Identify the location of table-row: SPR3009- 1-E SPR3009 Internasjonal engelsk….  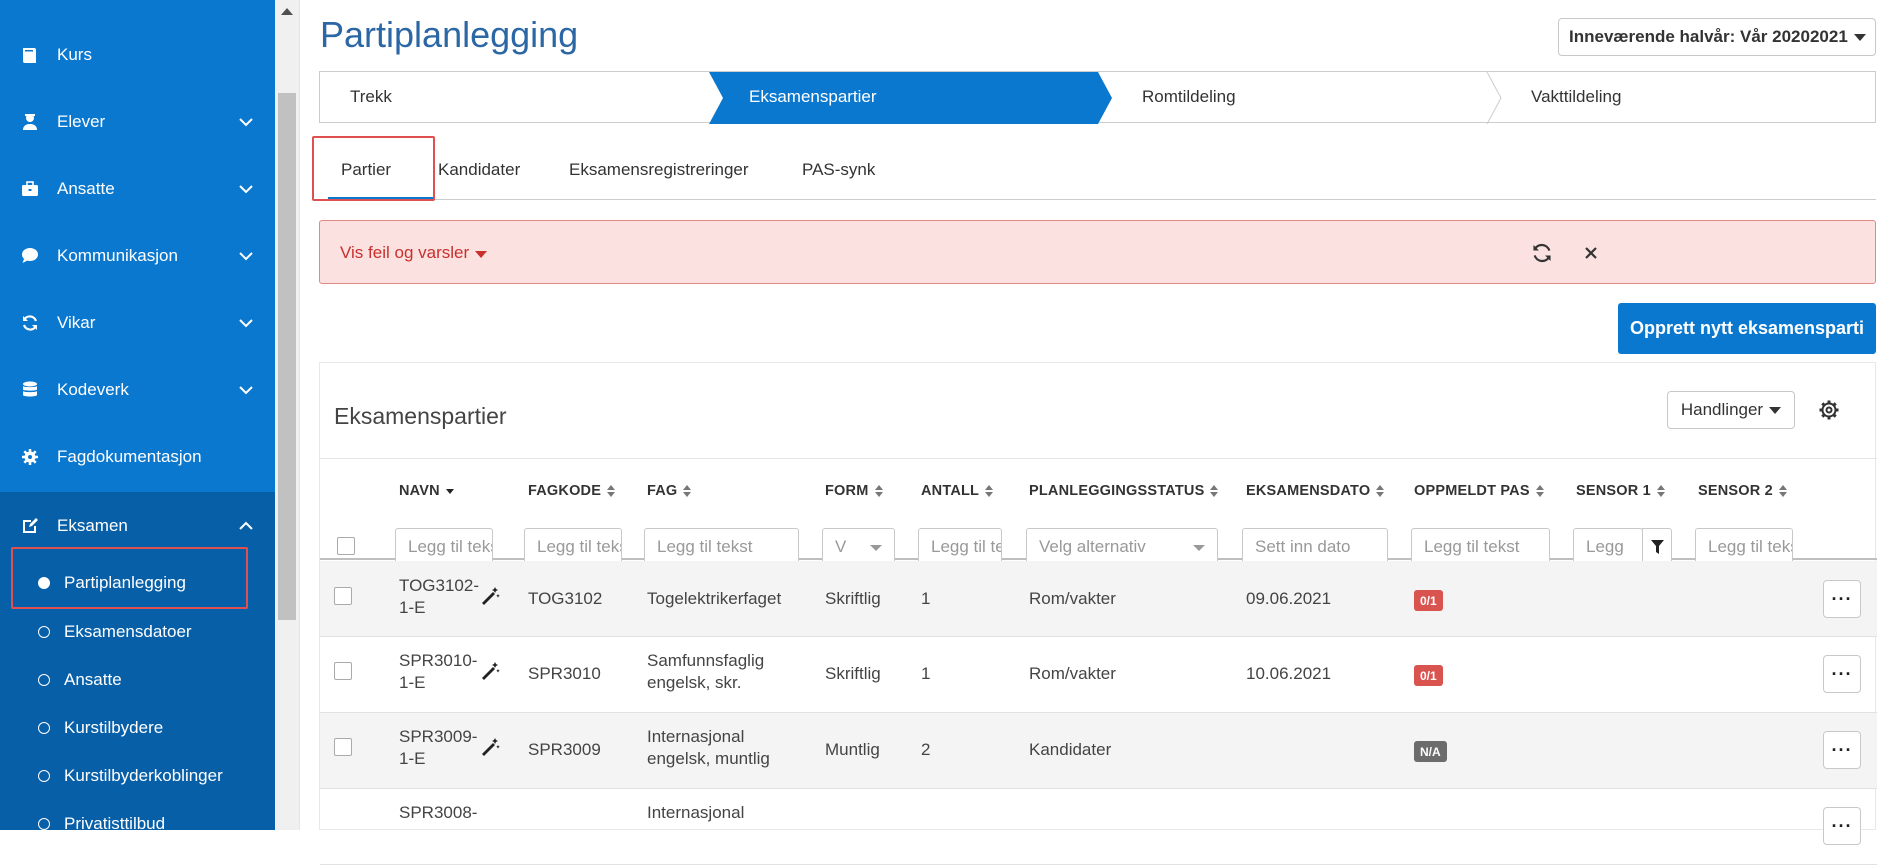
(1098, 751).